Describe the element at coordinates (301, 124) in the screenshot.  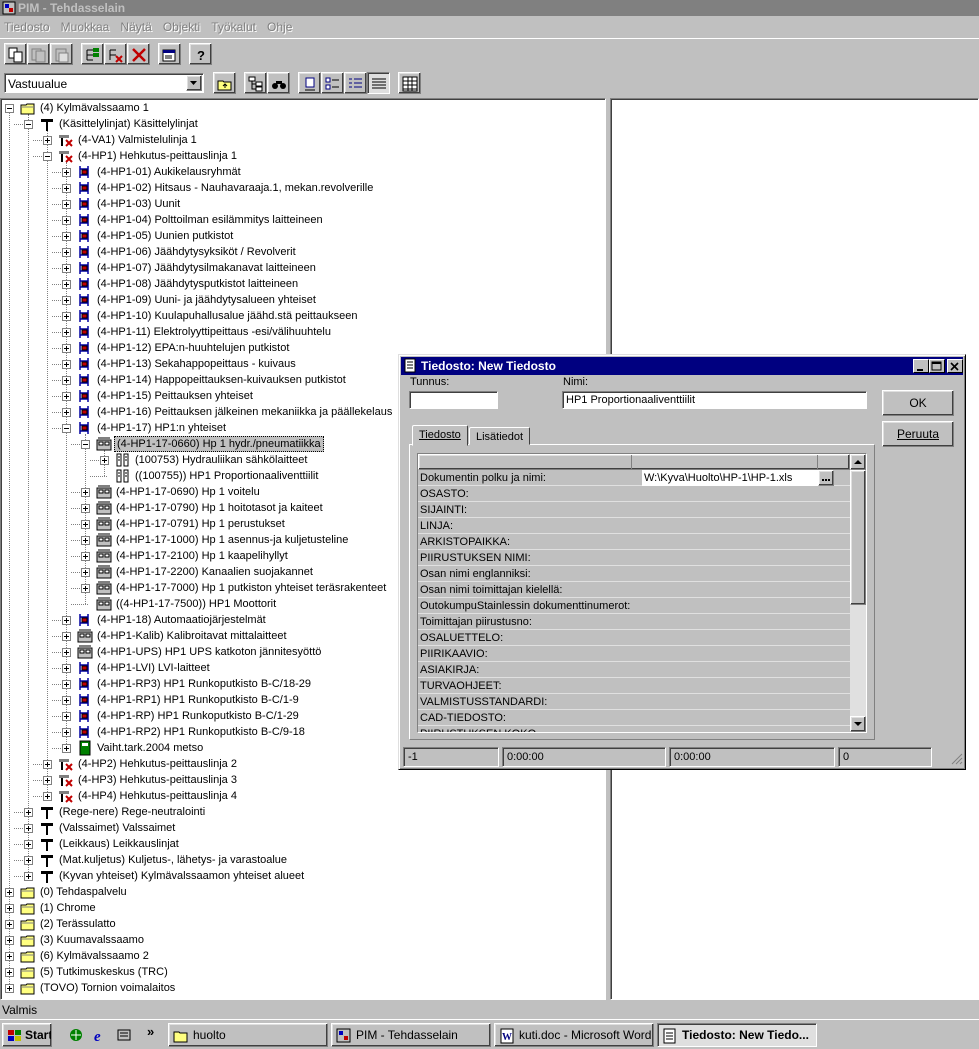
I see `tree-node: (Käsittelylinjat) Käsittelylinjat` at that location.